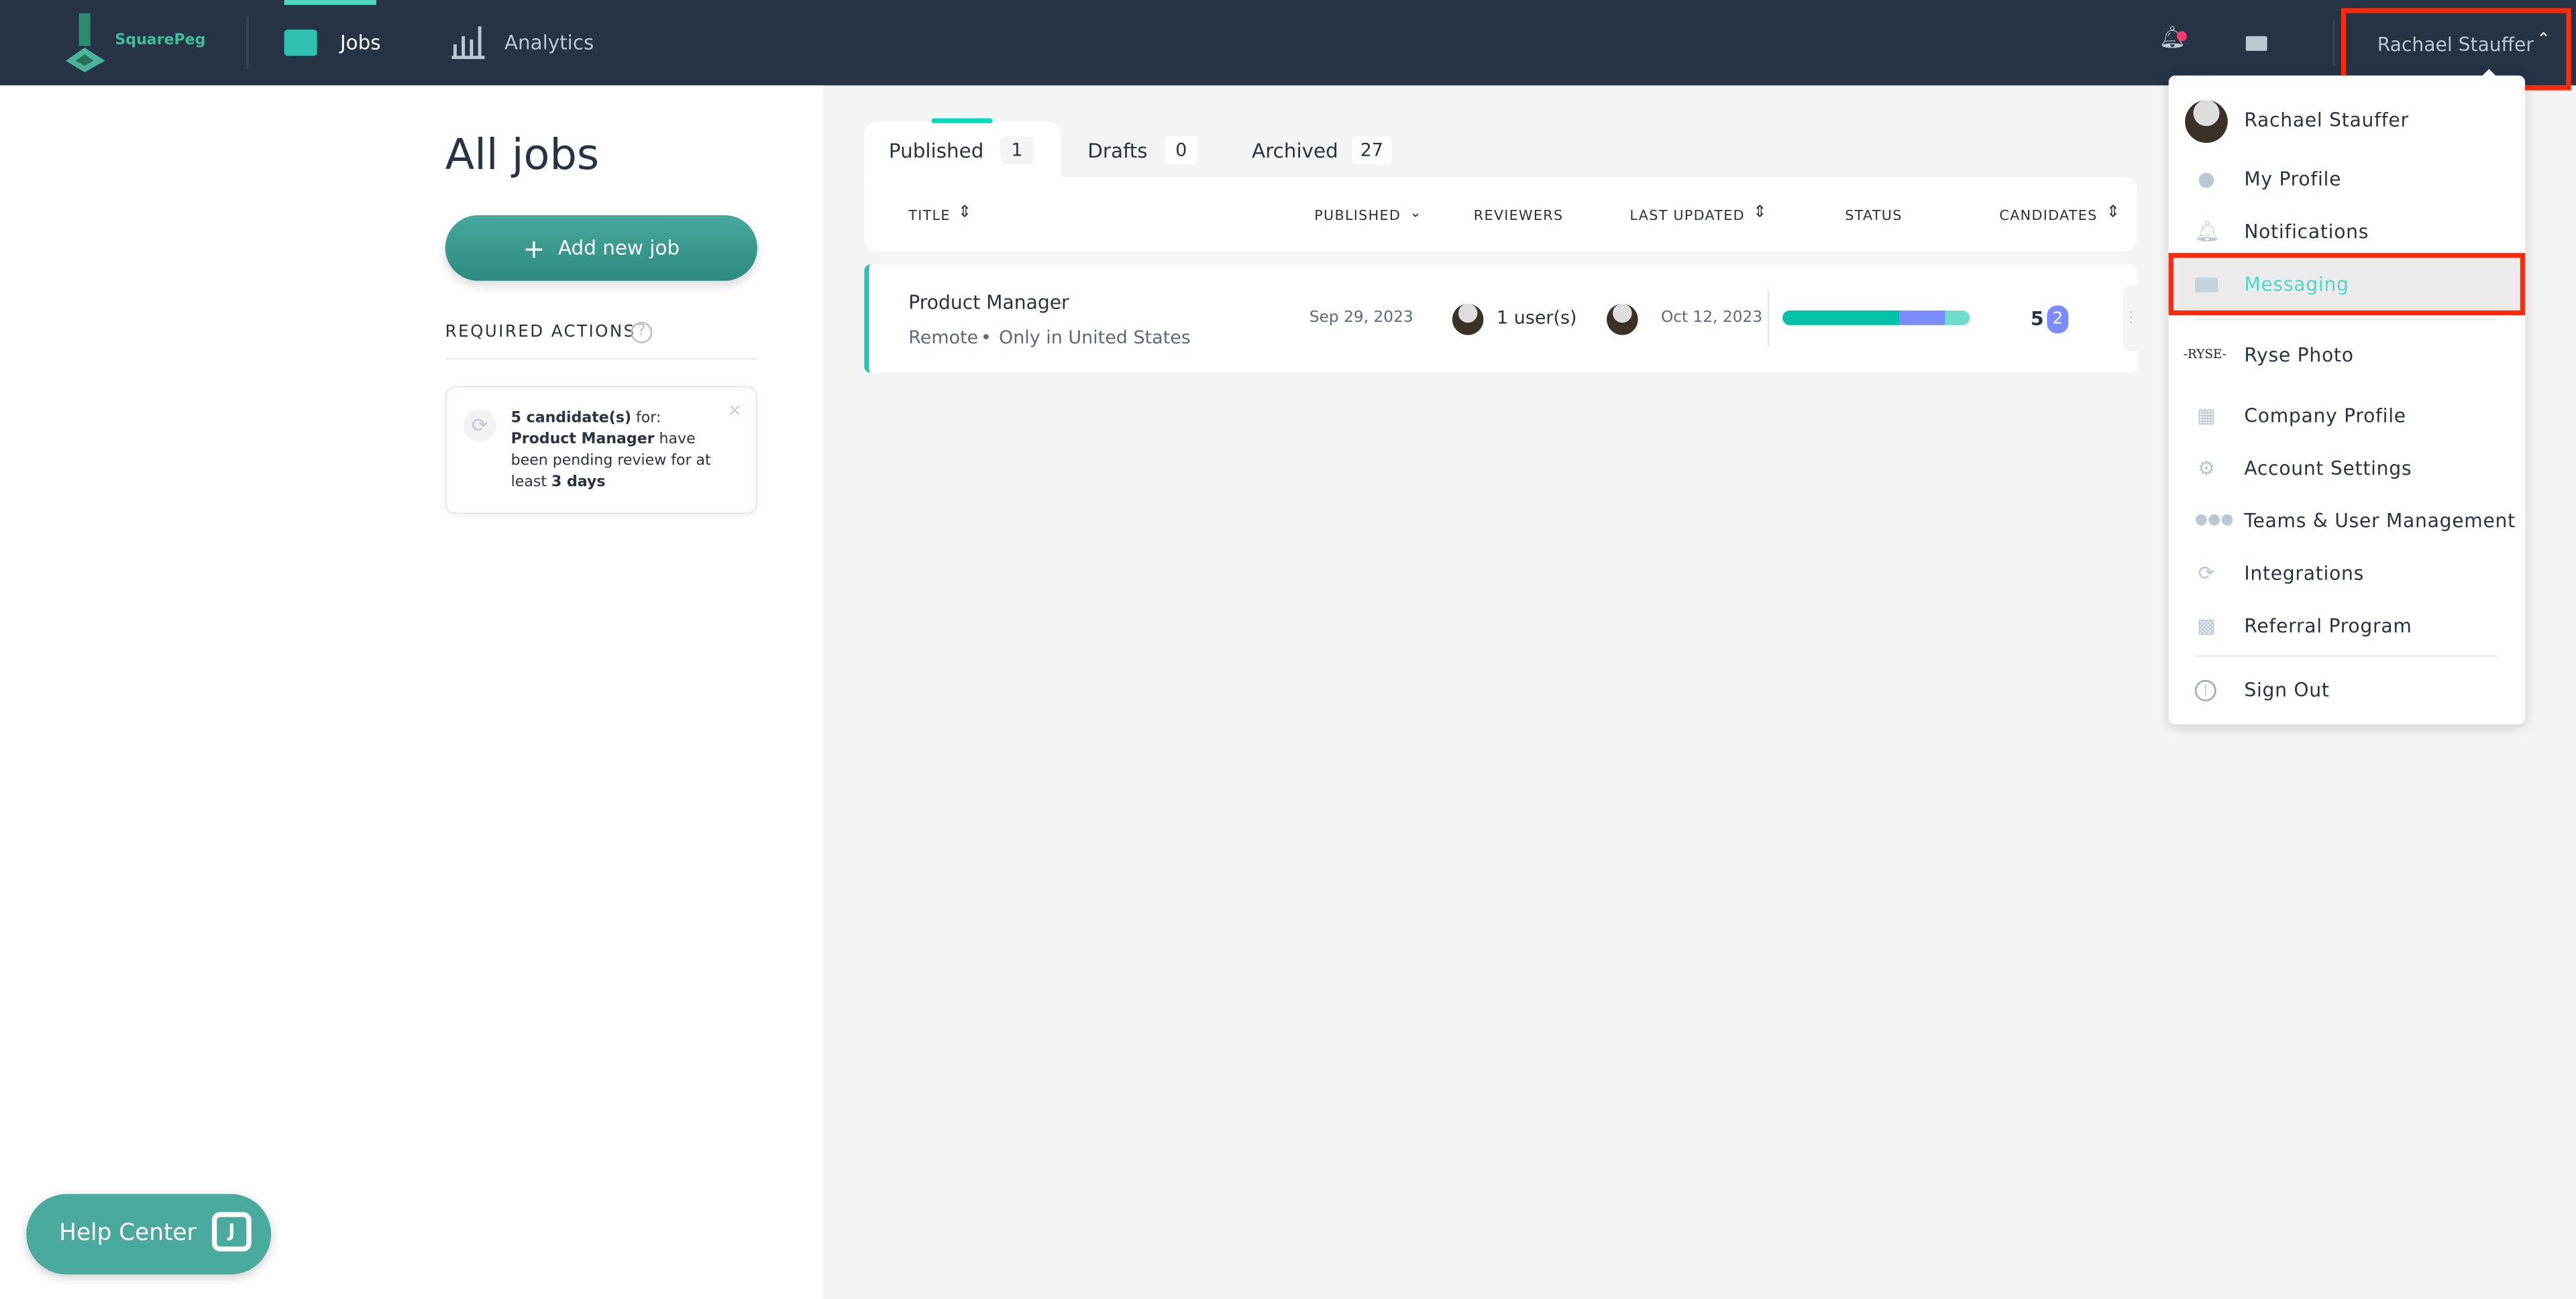  What do you see at coordinates (1711, 317) in the screenshot?
I see `last-updated-date: Oct 12, 2023` at bounding box center [1711, 317].